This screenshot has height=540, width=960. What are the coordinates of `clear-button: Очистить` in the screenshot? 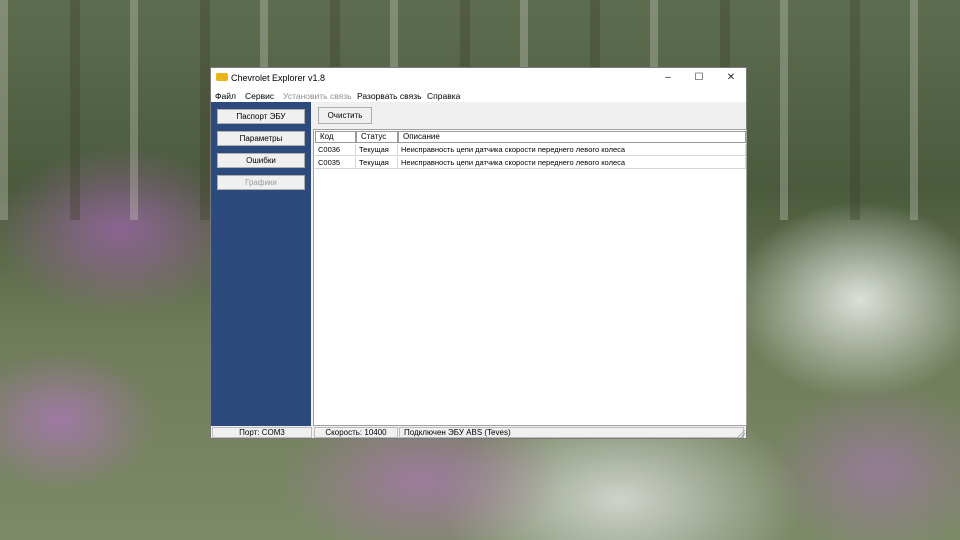 It's located at (345, 115).